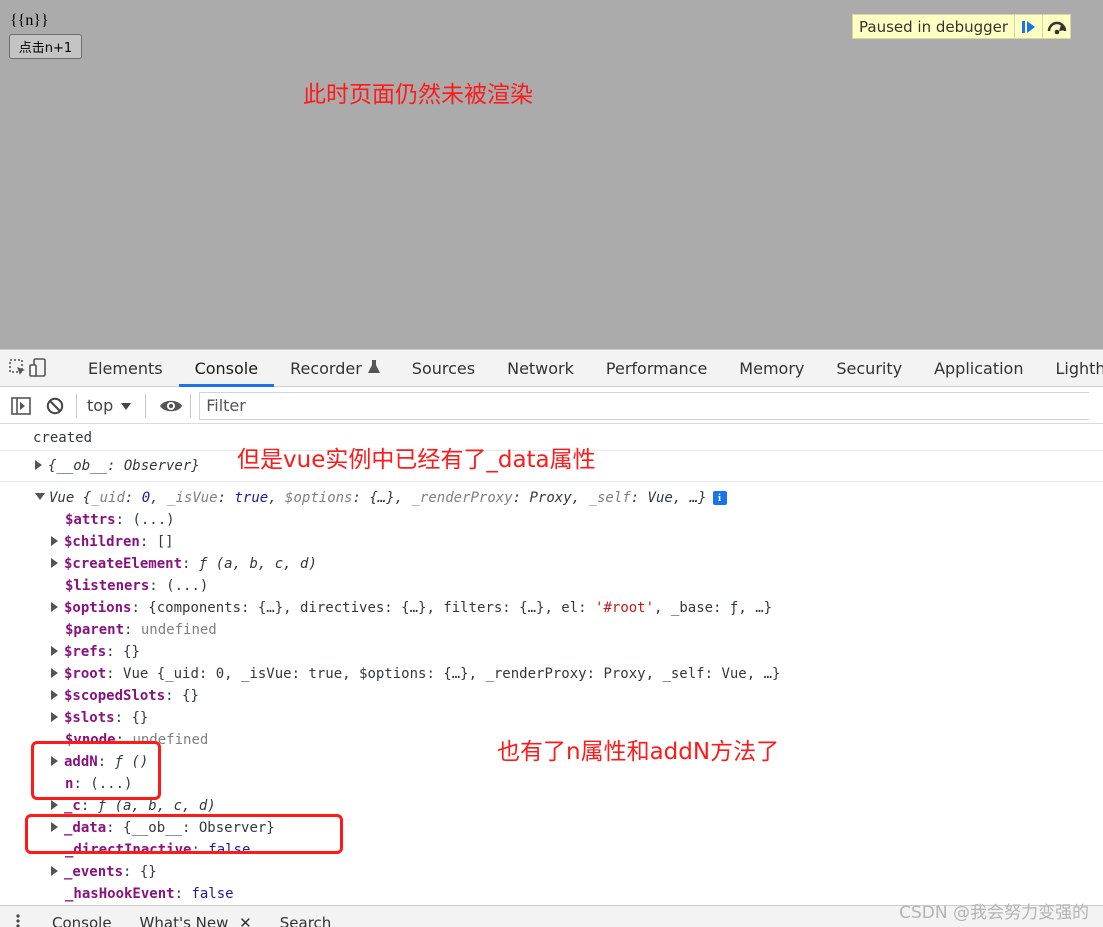 Image resolution: width=1103 pixels, height=927 pixels. I want to click on property-key: $slots, so click(89, 718).